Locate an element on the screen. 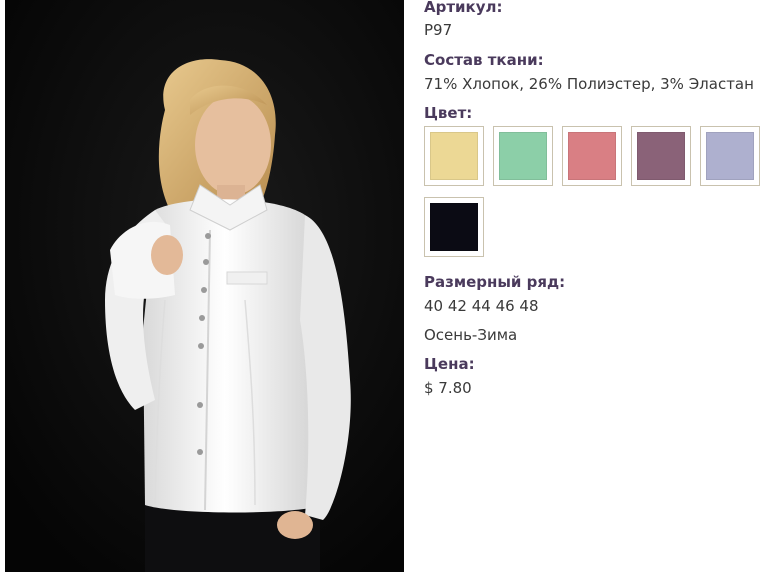 Image resolution: width=771 pixels, height=579 pixels. sku-label: Артикул: is located at coordinates (463, 8).